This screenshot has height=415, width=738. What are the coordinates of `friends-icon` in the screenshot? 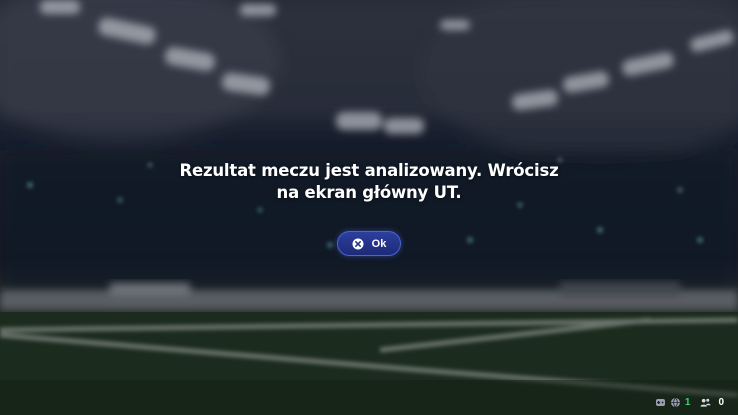 It's located at (705, 402).